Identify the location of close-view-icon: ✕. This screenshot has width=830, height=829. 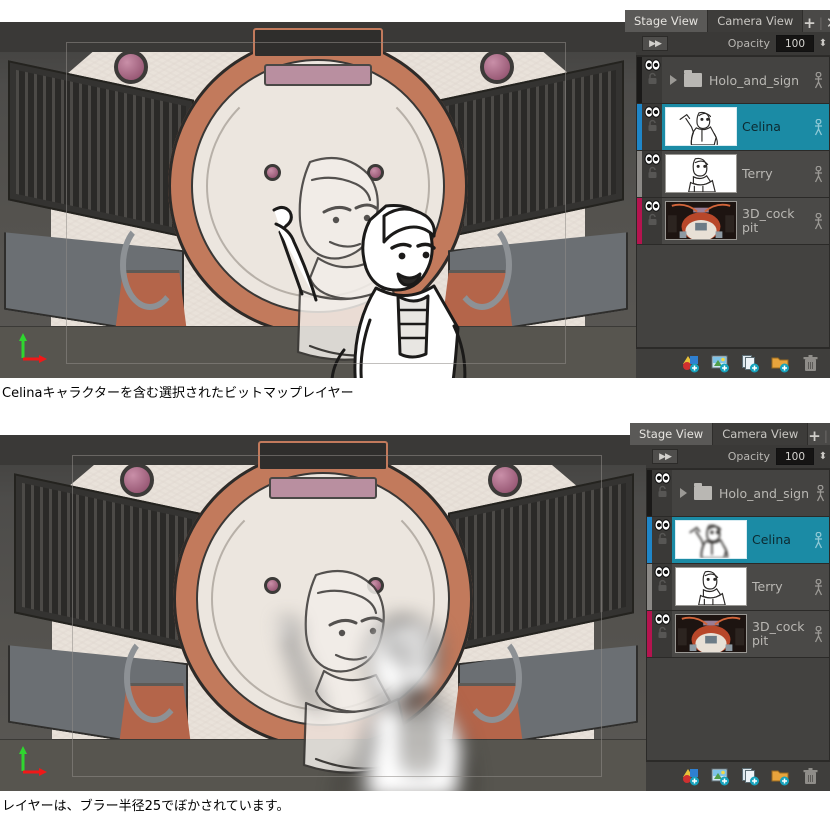
(828, 23).